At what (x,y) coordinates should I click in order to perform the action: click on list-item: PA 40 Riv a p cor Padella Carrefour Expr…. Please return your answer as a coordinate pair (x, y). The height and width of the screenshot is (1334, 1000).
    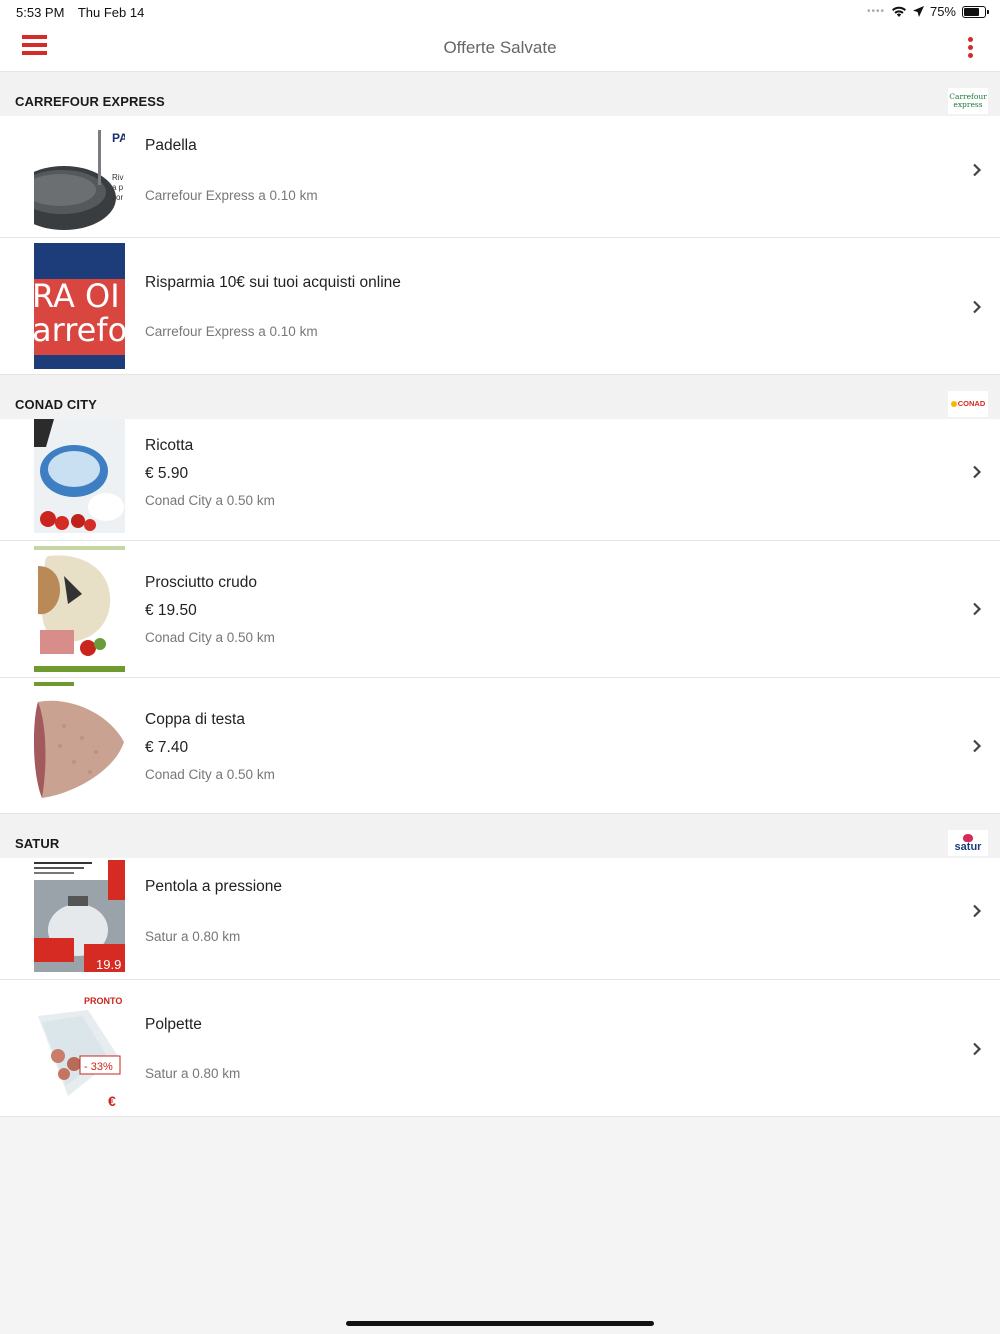
    Looking at the image, I should click on (500, 177).